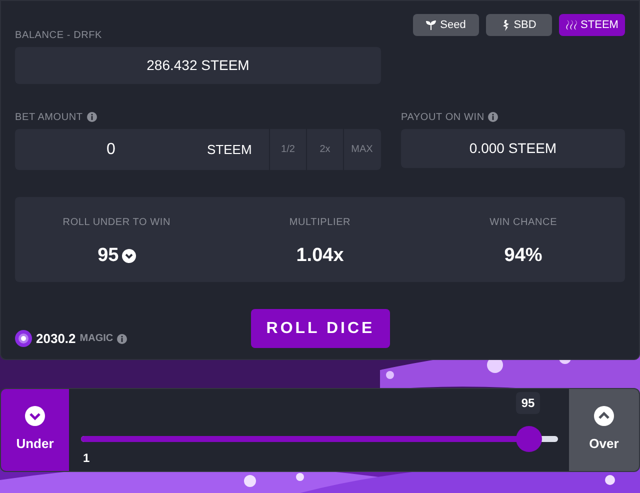 This screenshot has height=493, width=640. Describe the element at coordinates (58, 35) in the screenshot. I see `field-label: BALANCE - DRFK` at that location.